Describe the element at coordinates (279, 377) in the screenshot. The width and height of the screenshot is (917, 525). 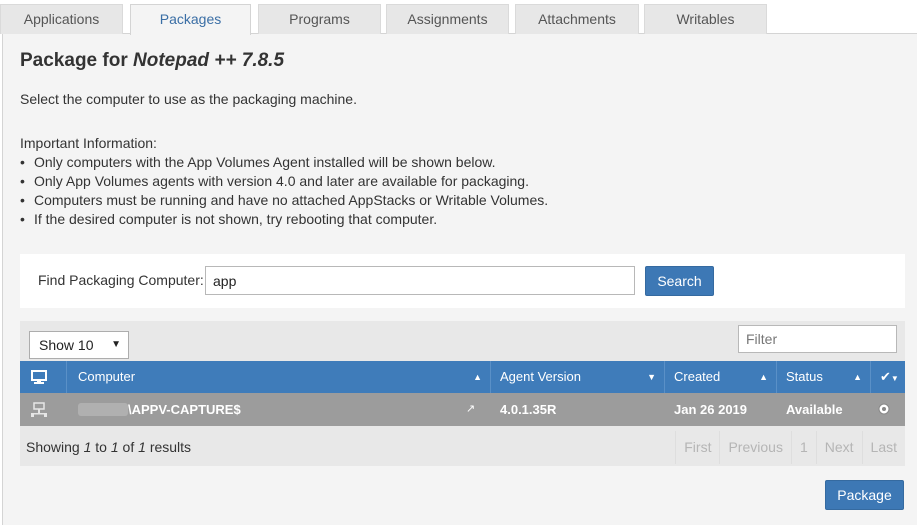
I see `column-computer: Computer ▲` at that location.